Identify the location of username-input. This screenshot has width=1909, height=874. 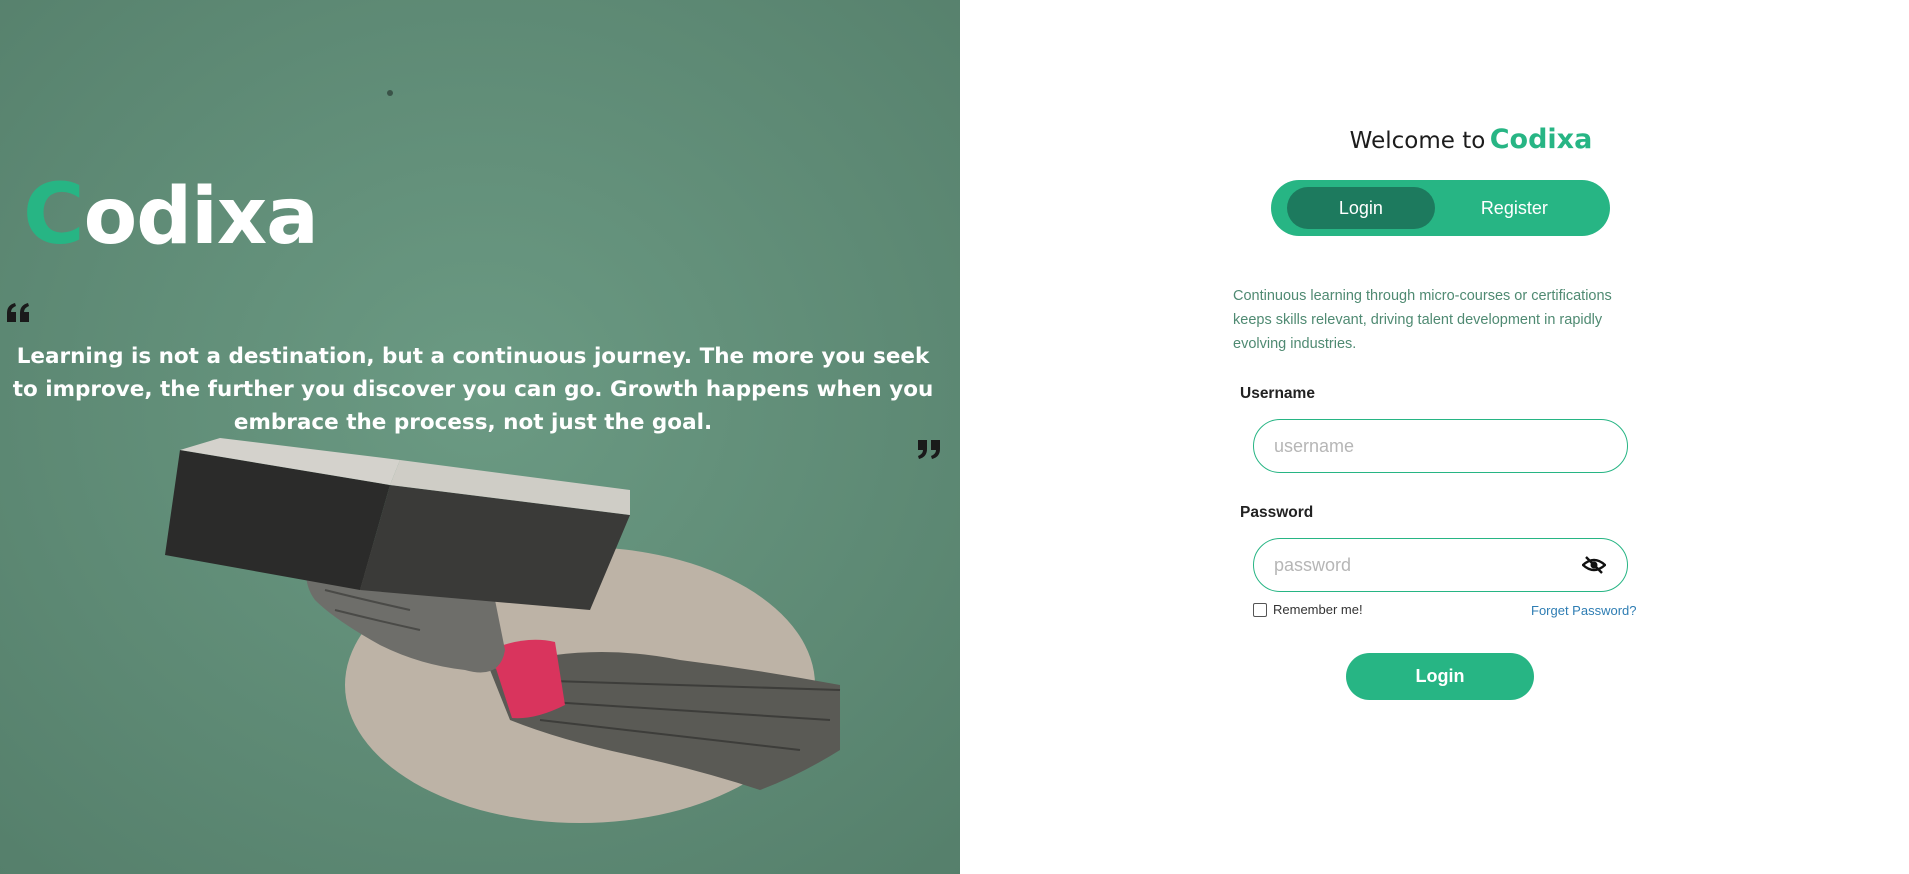
(1440, 446).